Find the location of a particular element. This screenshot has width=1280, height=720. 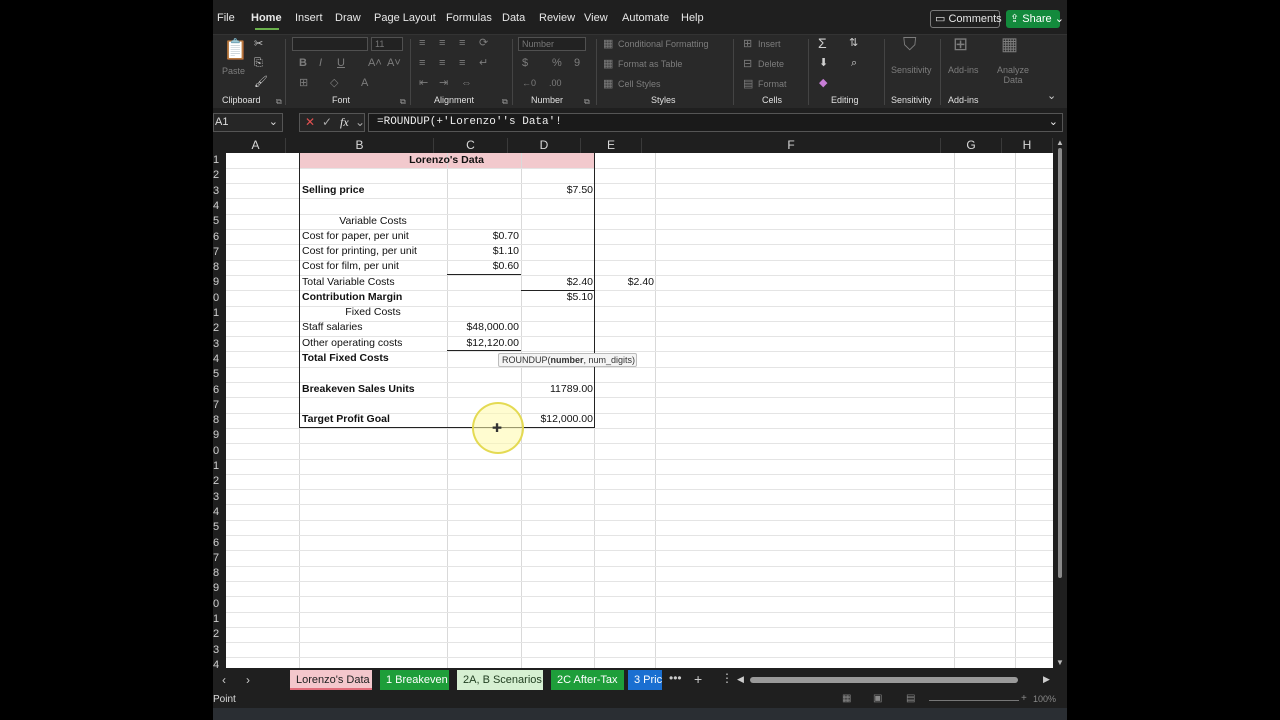

contribution-margin-value: $5.10 is located at coordinates (557, 297).